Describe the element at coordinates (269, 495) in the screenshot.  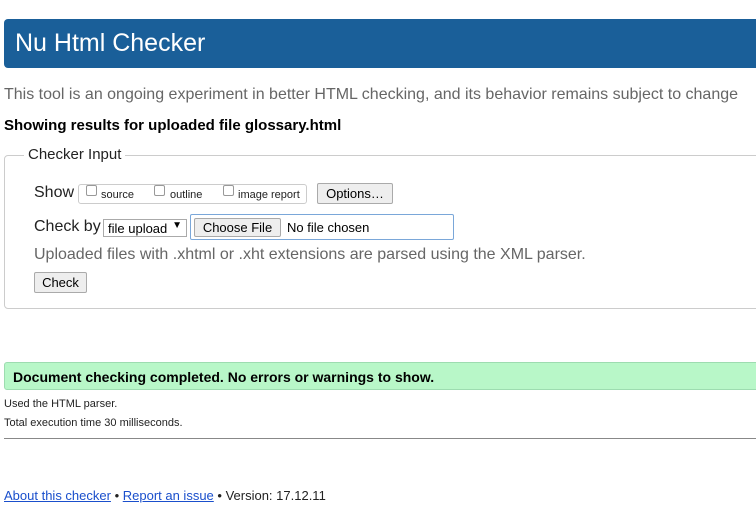
I see `version-text: • Version: 17.12.11` at that location.